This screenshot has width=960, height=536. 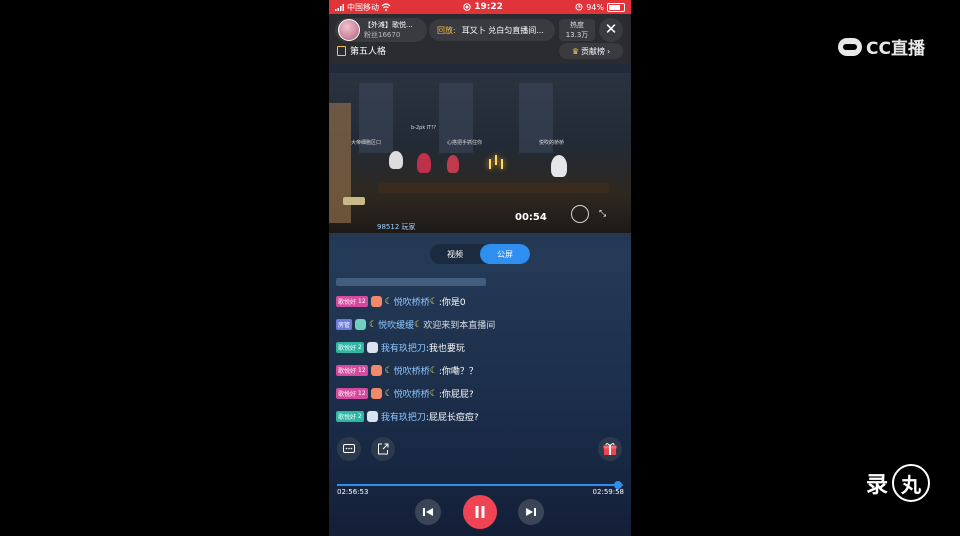 I want to click on recorder-watermark: 录 丸, so click(x=898, y=483).